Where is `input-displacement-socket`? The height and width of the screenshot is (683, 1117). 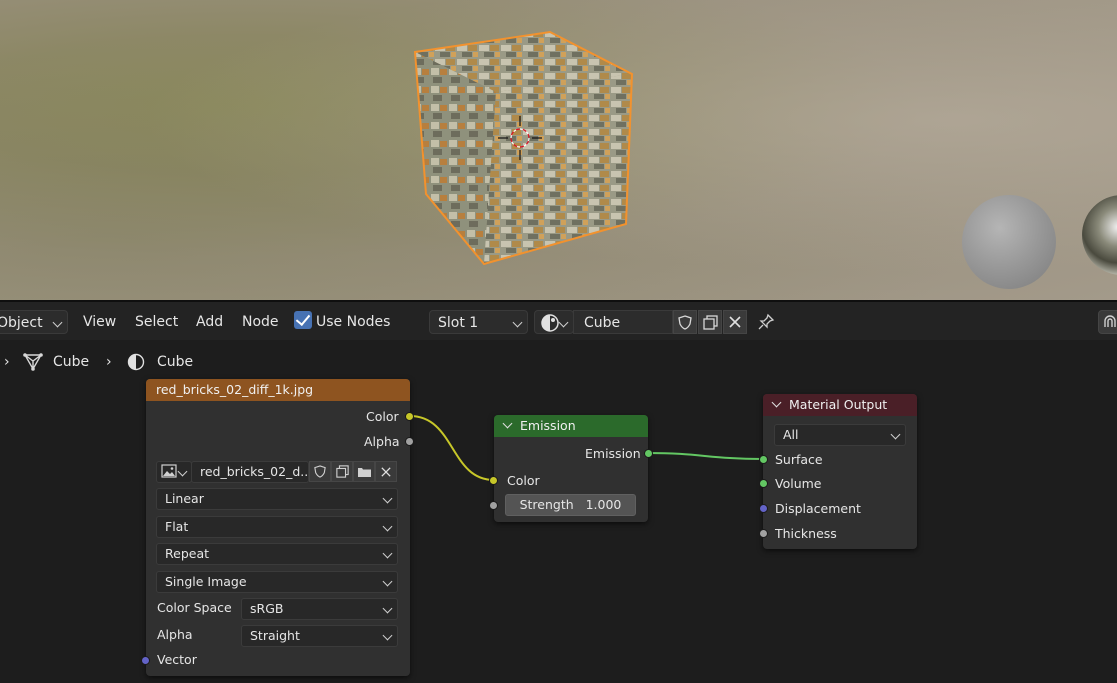
input-displacement-socket is located at coordinates (763, 508).